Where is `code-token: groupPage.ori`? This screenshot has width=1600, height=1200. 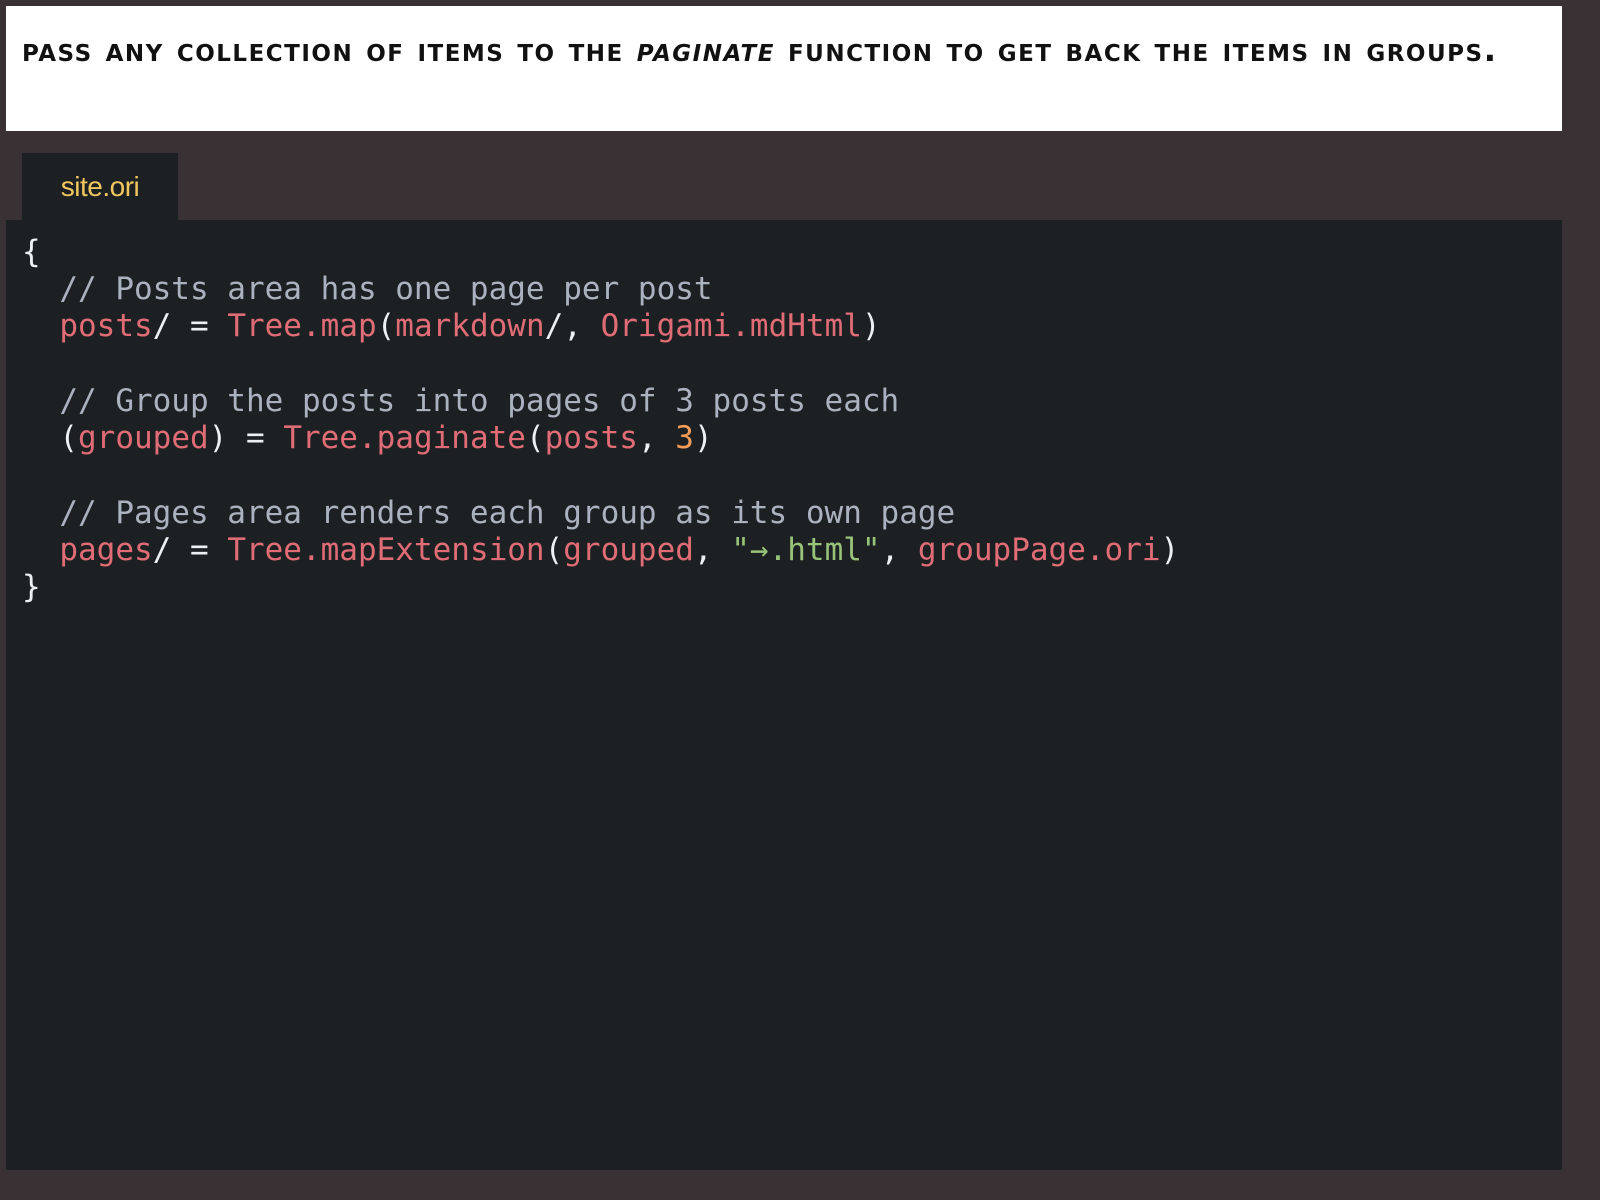
code-token: groupPage.ori is located at coordinates (1039, 550).